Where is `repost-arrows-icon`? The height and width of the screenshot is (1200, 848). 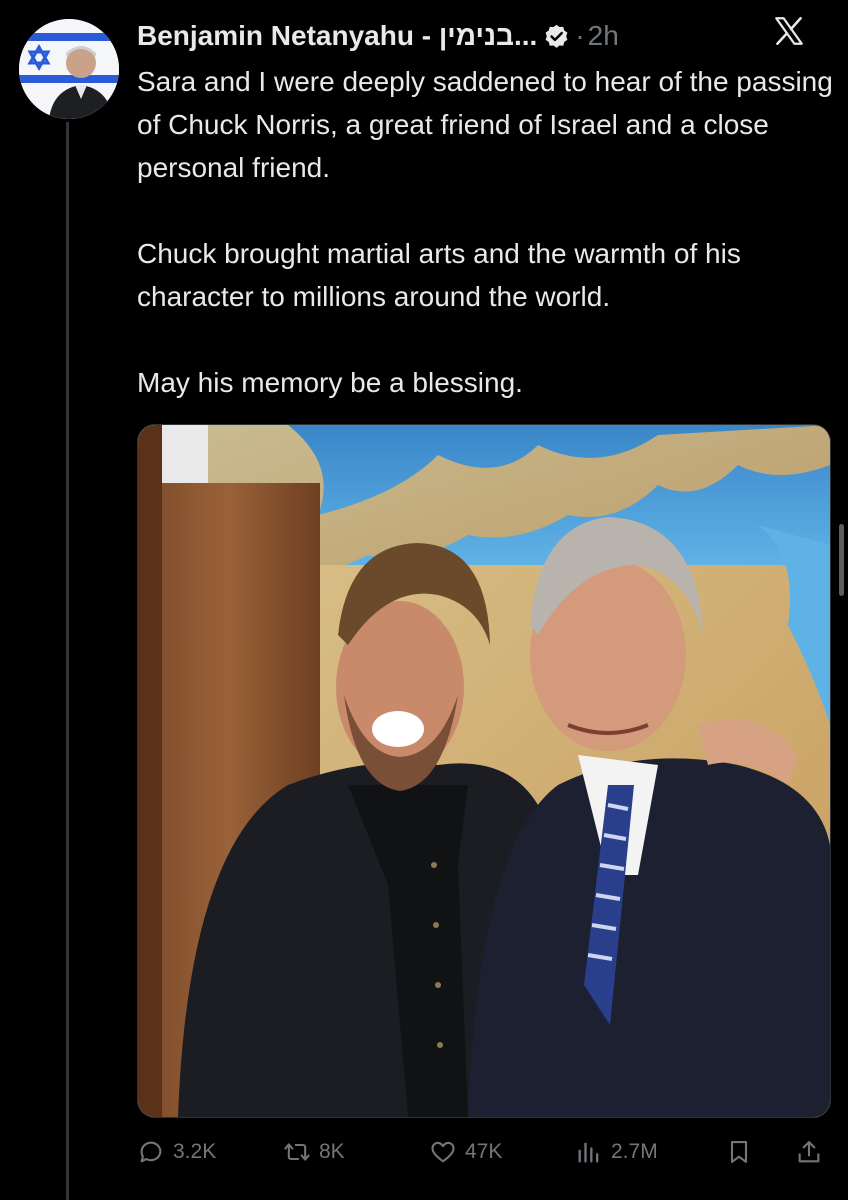
repost-arrows-icon is located at coordinates (297, 1152).